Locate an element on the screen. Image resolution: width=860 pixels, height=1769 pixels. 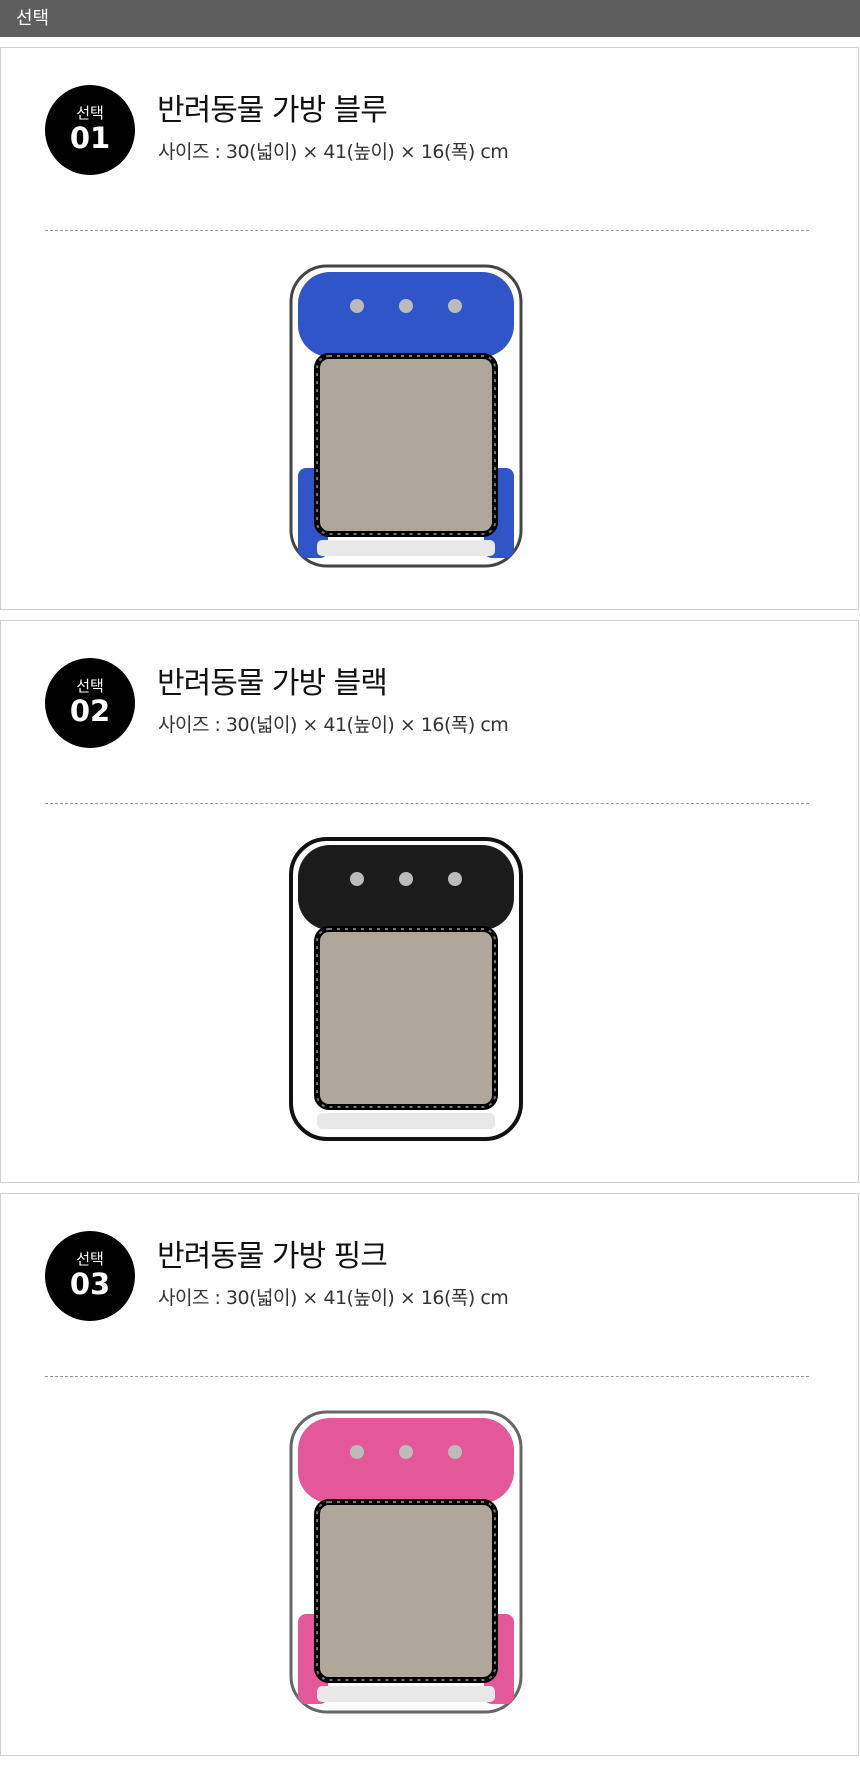
section-header: 선택 is located at coordinates (430, 18).